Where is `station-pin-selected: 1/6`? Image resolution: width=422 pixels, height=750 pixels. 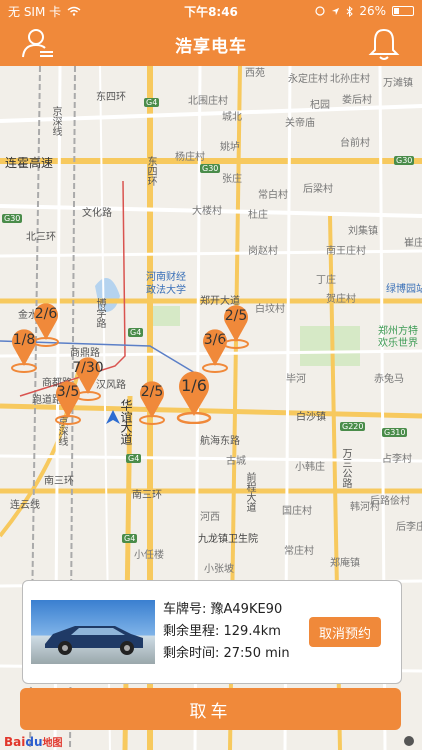
station-pin-selected: 1/6 is located at coordinates (194, 395).